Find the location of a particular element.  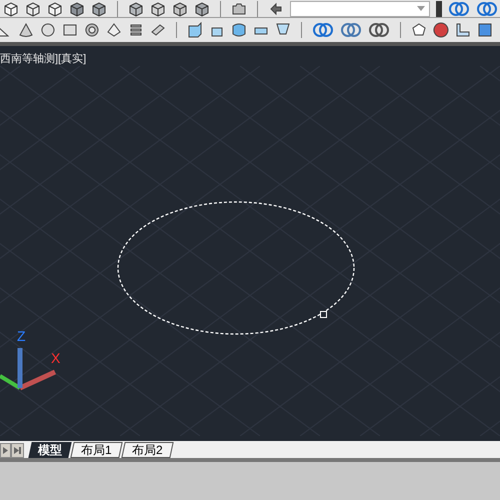

layout-tab: 模型 is located at coordinates (50, 450).